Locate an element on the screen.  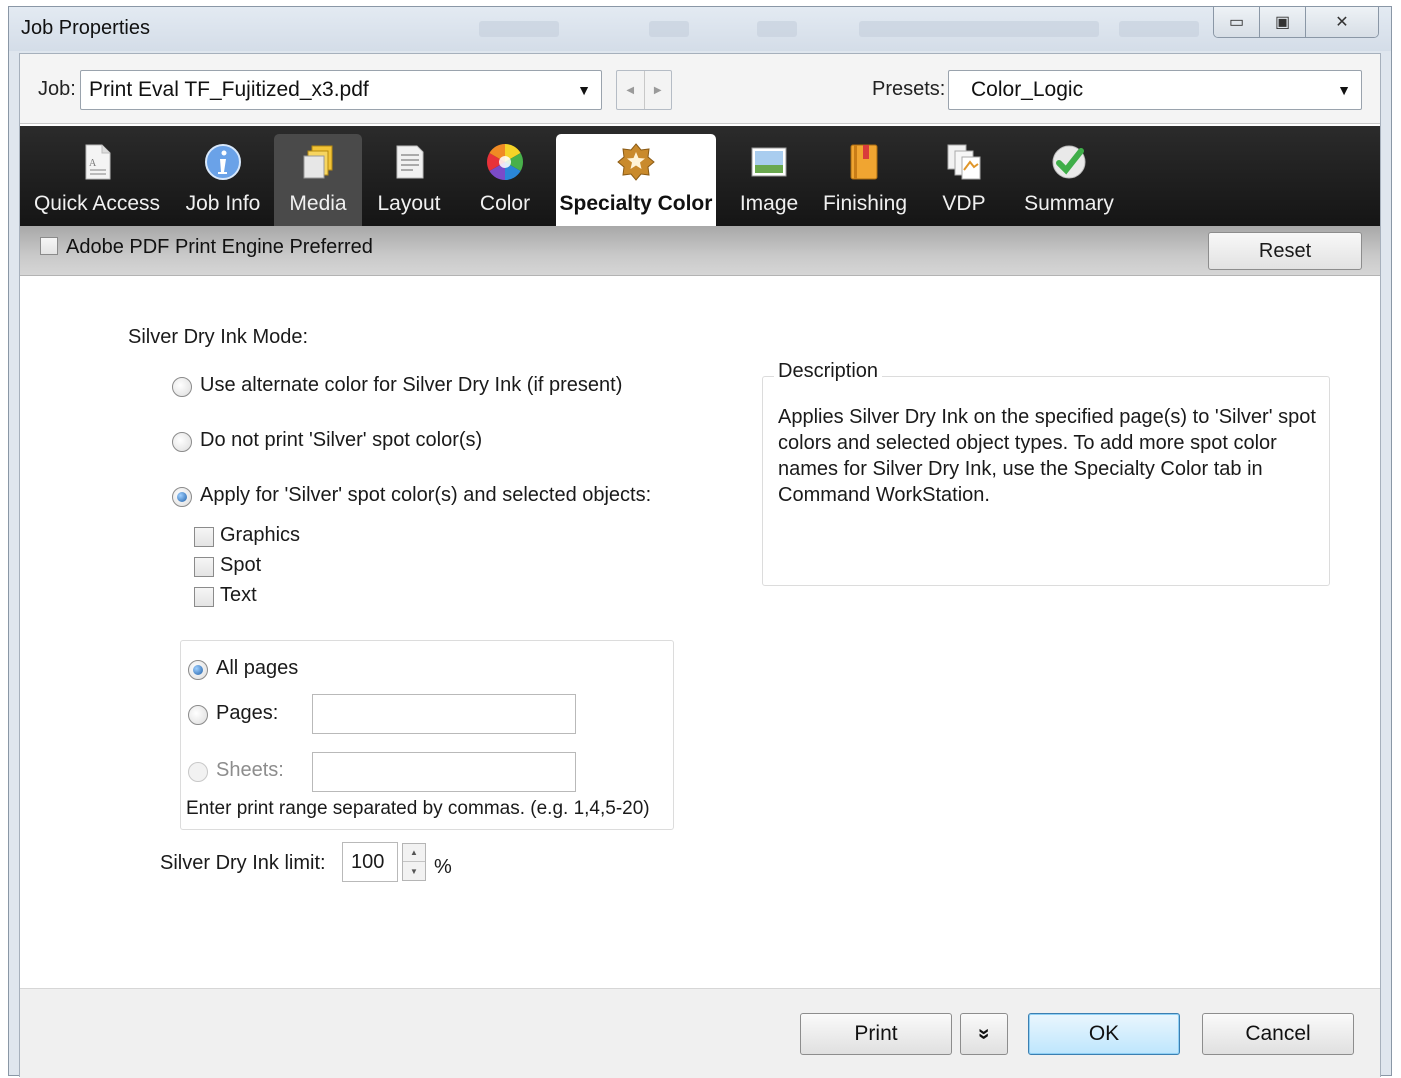
job-select: Print Eval TF_Fujitized_x3.pdf ▼ is located at coordinates (341, 90).